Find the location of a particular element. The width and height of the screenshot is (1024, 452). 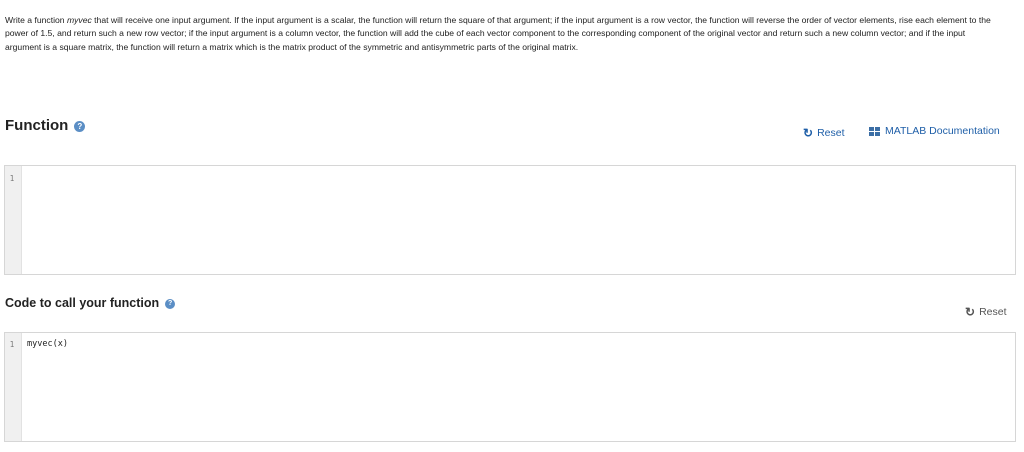

function-title-label: Function is located at coordinates (37, 125).